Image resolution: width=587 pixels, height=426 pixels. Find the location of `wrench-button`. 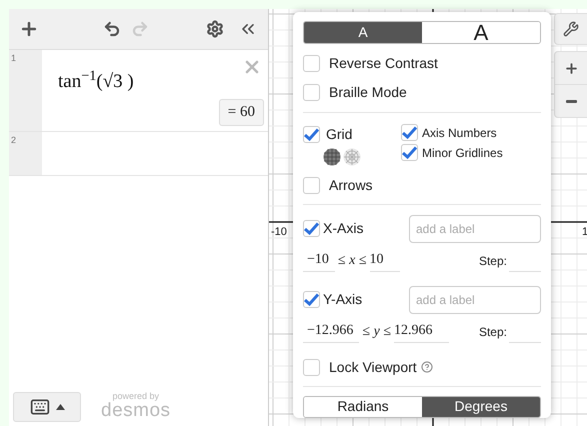

wrench-button is located at coordinates (570, 29).